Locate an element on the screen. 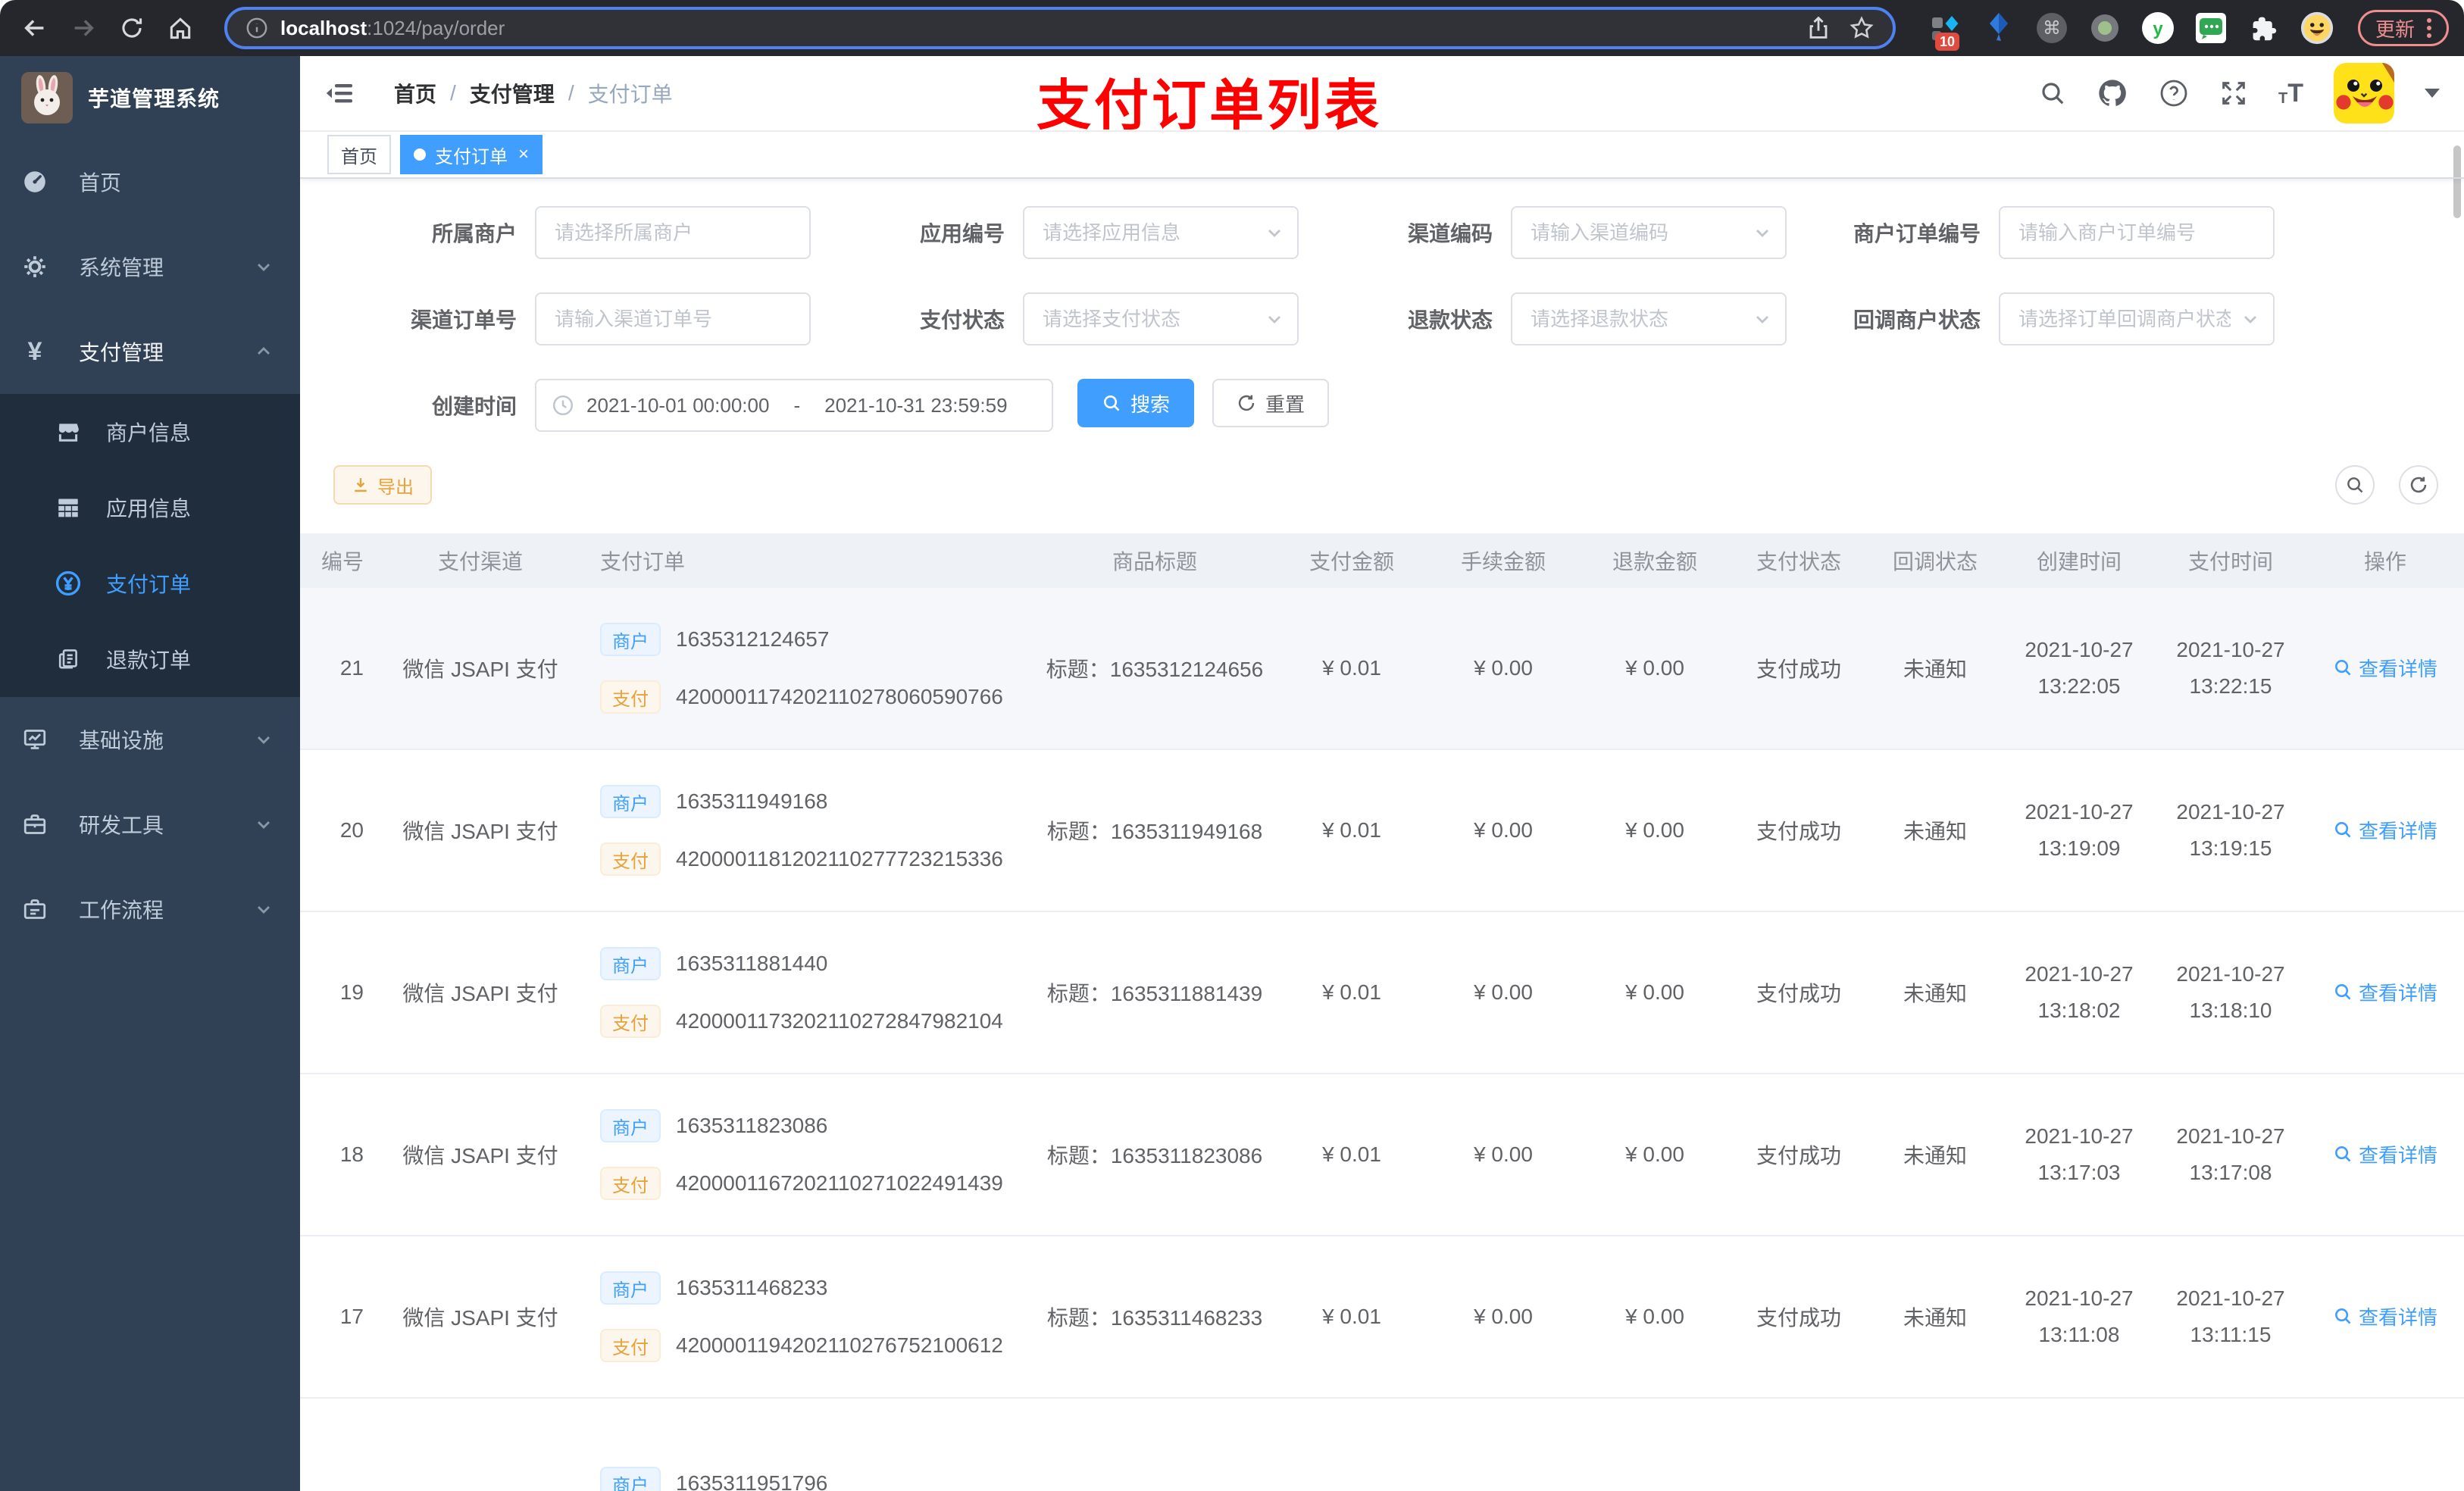 This screenshot has width=2464, height=1491. header-cell-id: 编号 is located at coordinates (342, 562).